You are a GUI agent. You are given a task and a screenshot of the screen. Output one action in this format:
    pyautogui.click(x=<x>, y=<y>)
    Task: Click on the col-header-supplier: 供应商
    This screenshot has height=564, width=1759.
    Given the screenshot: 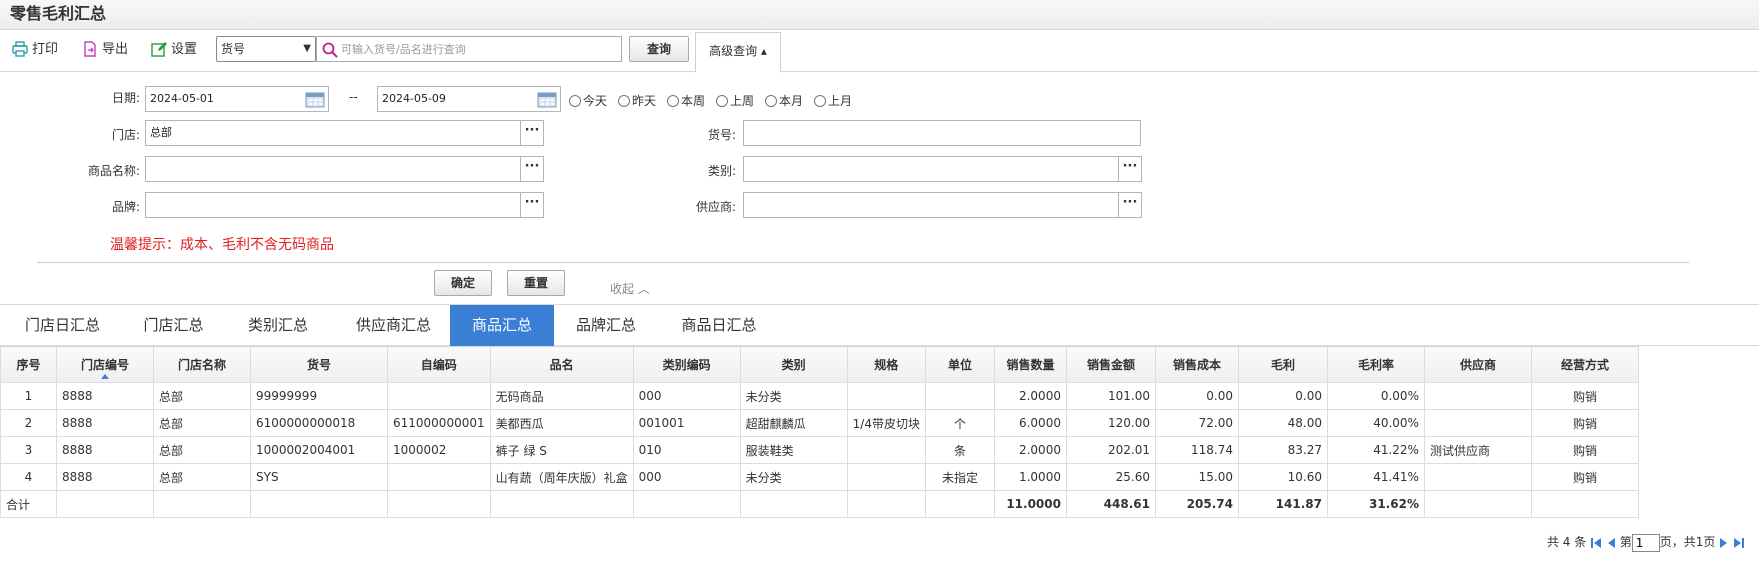 What is the action you would take?
    pyautogui.click(x=1477, y=364)
    